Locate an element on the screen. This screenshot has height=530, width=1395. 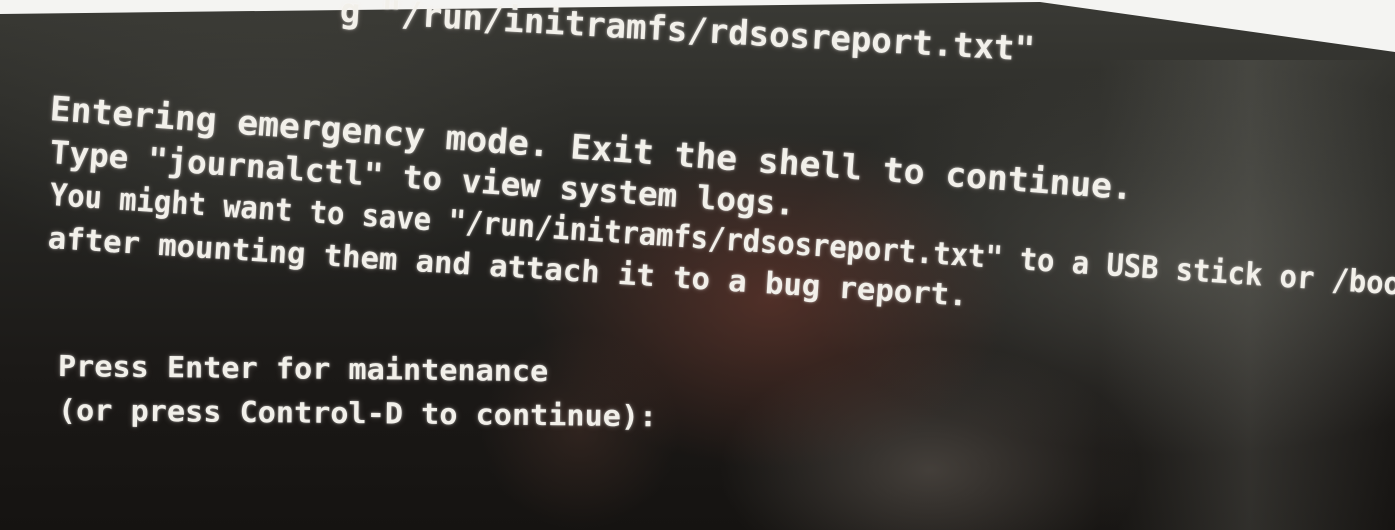
rdsosreport-path-line: g "/run/initramfs/rdsosreport.txt" is located at coordinates (687, 35).